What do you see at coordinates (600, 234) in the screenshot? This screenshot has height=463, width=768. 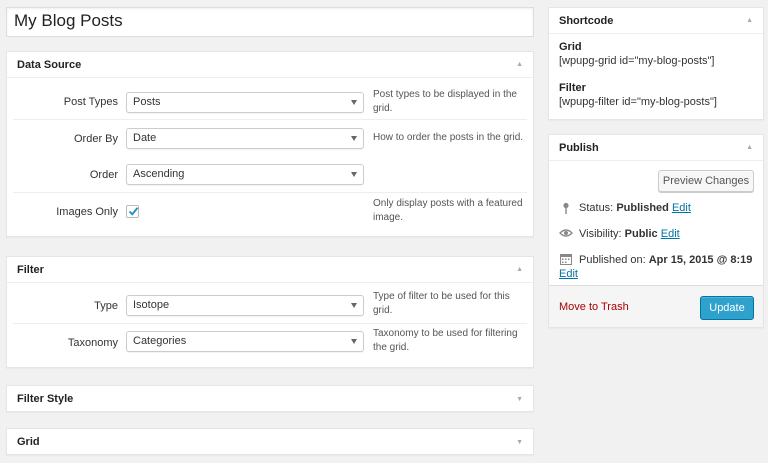 I see `visibility-label: Visibility:` at bounding box center [600, 234].